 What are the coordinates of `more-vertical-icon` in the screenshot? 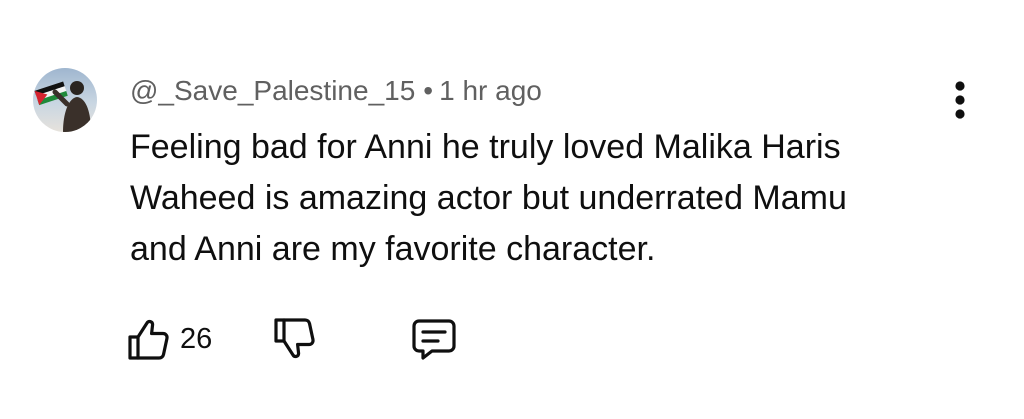 It's located at (960, 100).